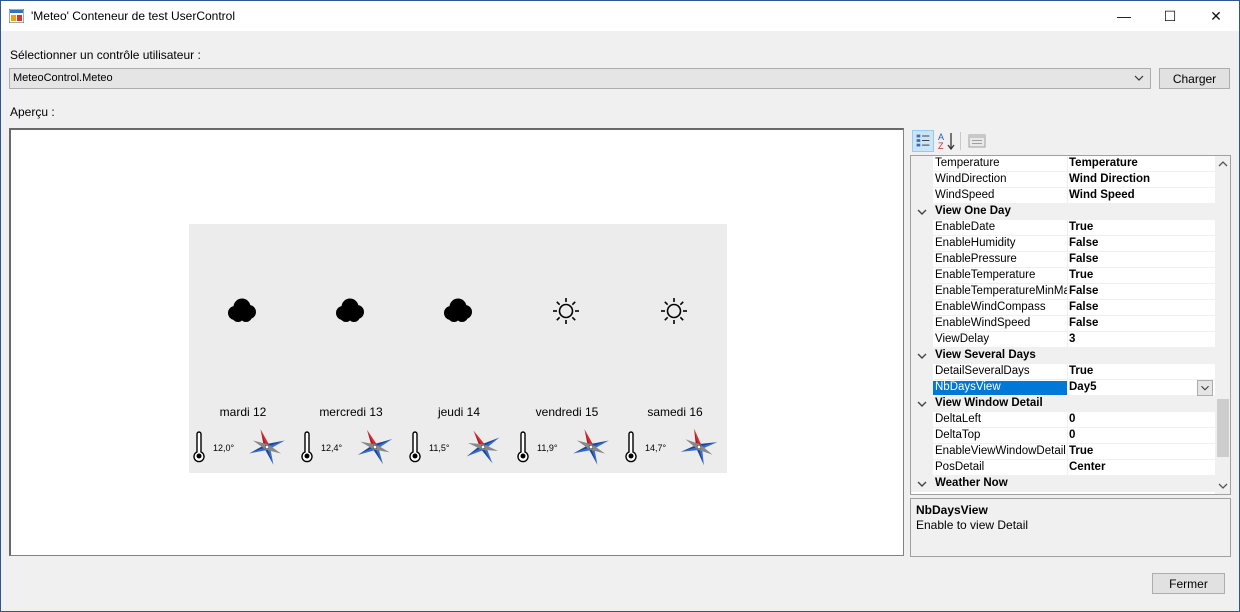  I want to click on category-name: View Window Detail, so click(989, 403).